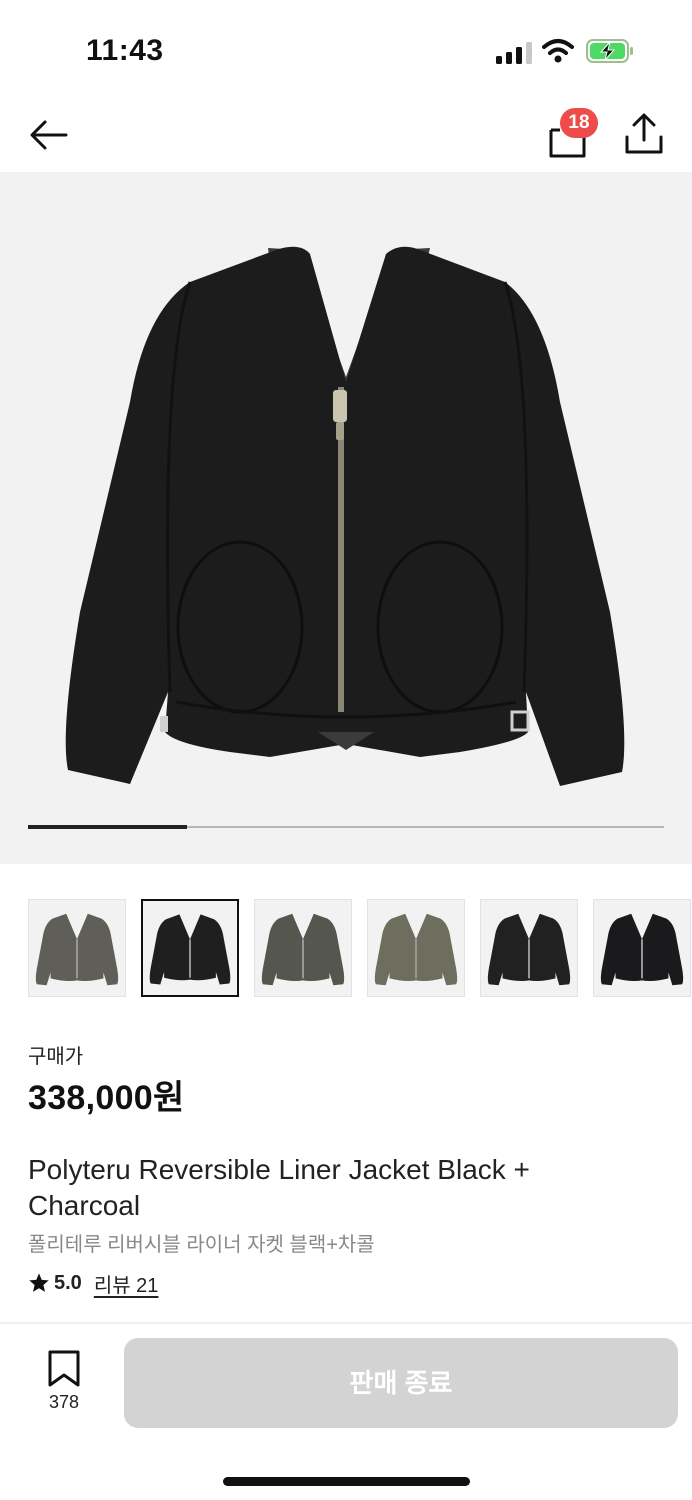  Describe the element at coordinates (360, 948) in the screenshot. I see `thumbnail-strip` at that location.